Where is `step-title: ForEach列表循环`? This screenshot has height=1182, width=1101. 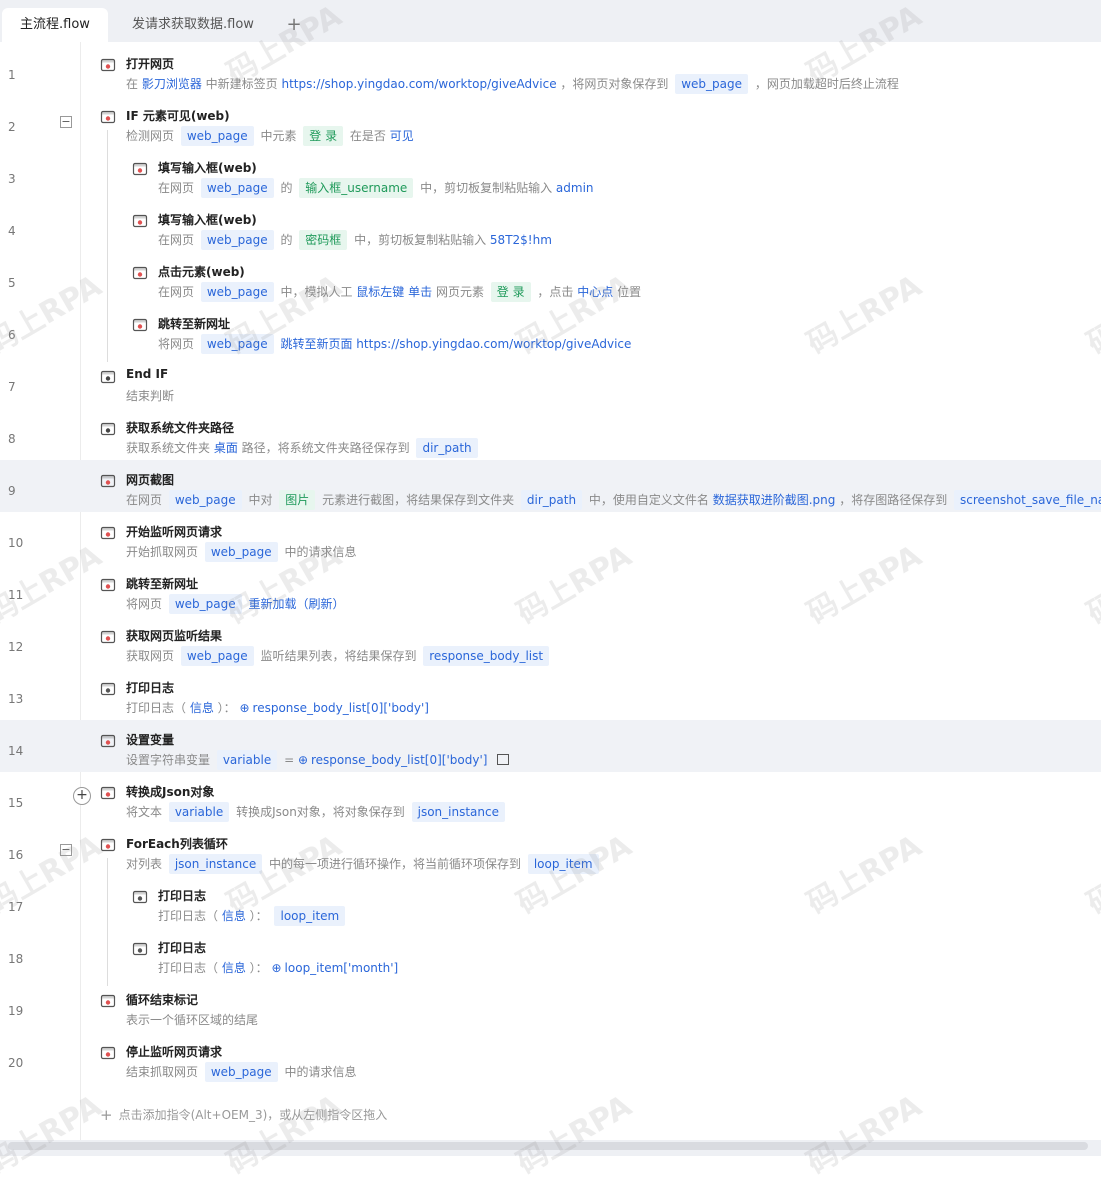
step-title: ForEach列表循环 is located at coordinates (177, 844).